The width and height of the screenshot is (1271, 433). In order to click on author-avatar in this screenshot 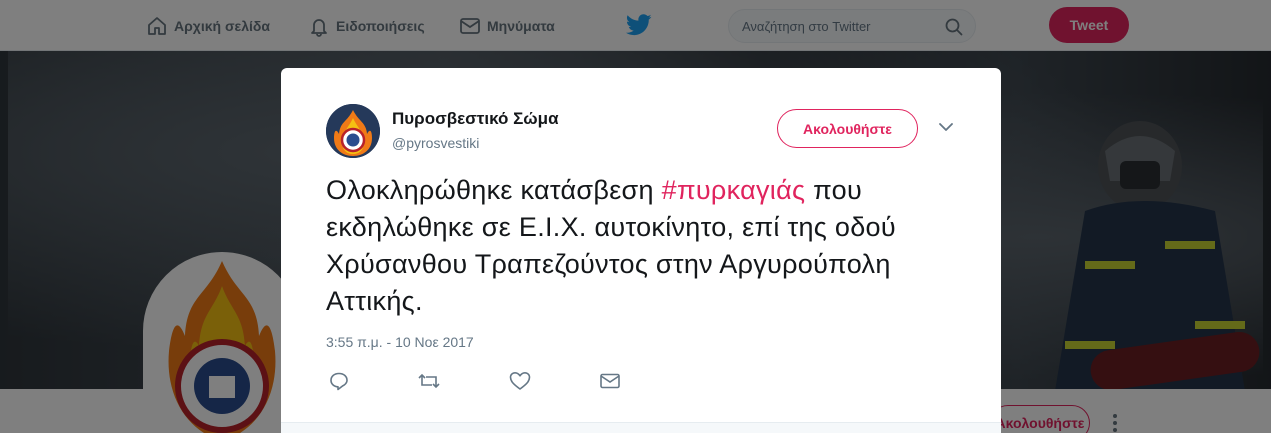, I will do `click(353, 131)`.